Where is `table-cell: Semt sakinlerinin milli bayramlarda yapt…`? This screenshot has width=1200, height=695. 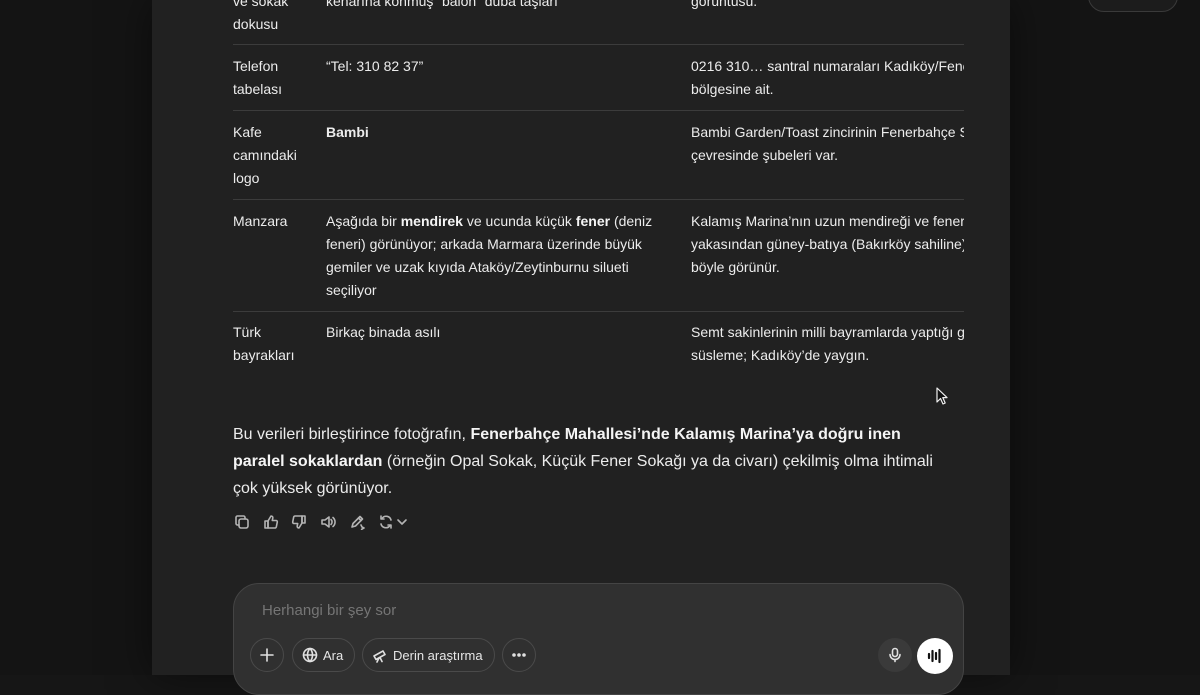
table-cell: Semt sakinlerinin milli bayramlarda yapt… is located at coordinates (827, 343).